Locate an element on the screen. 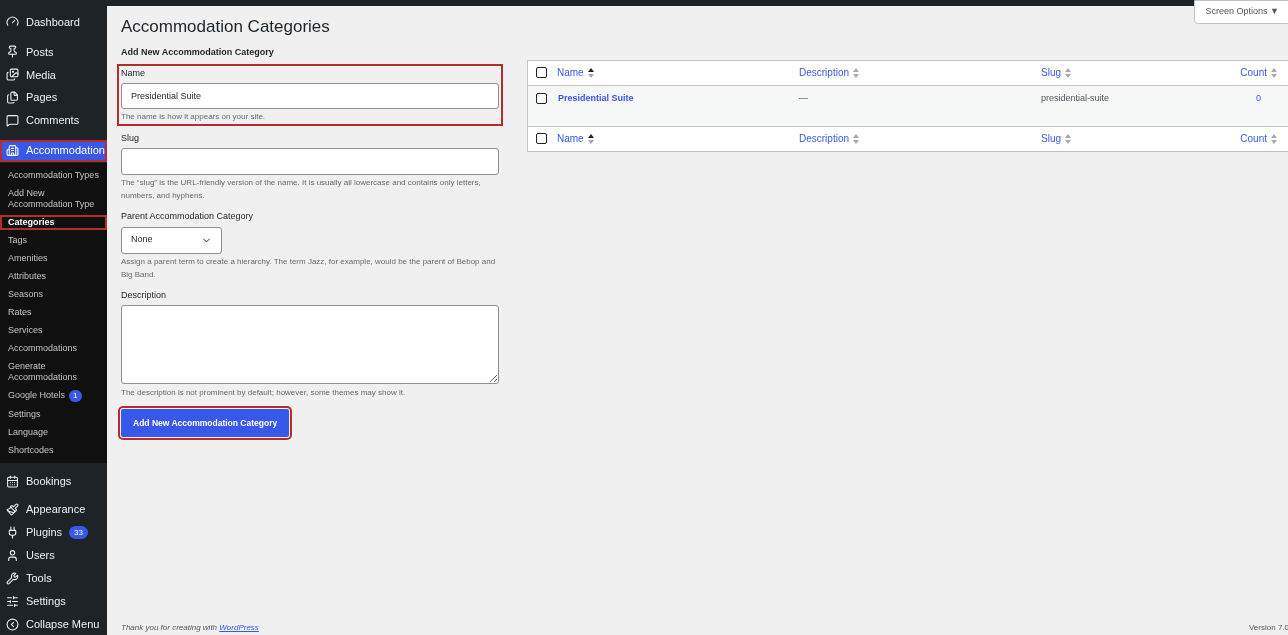 The image size is (1288, 635). submenu-item: Tags is located at coordinates (53, 240).